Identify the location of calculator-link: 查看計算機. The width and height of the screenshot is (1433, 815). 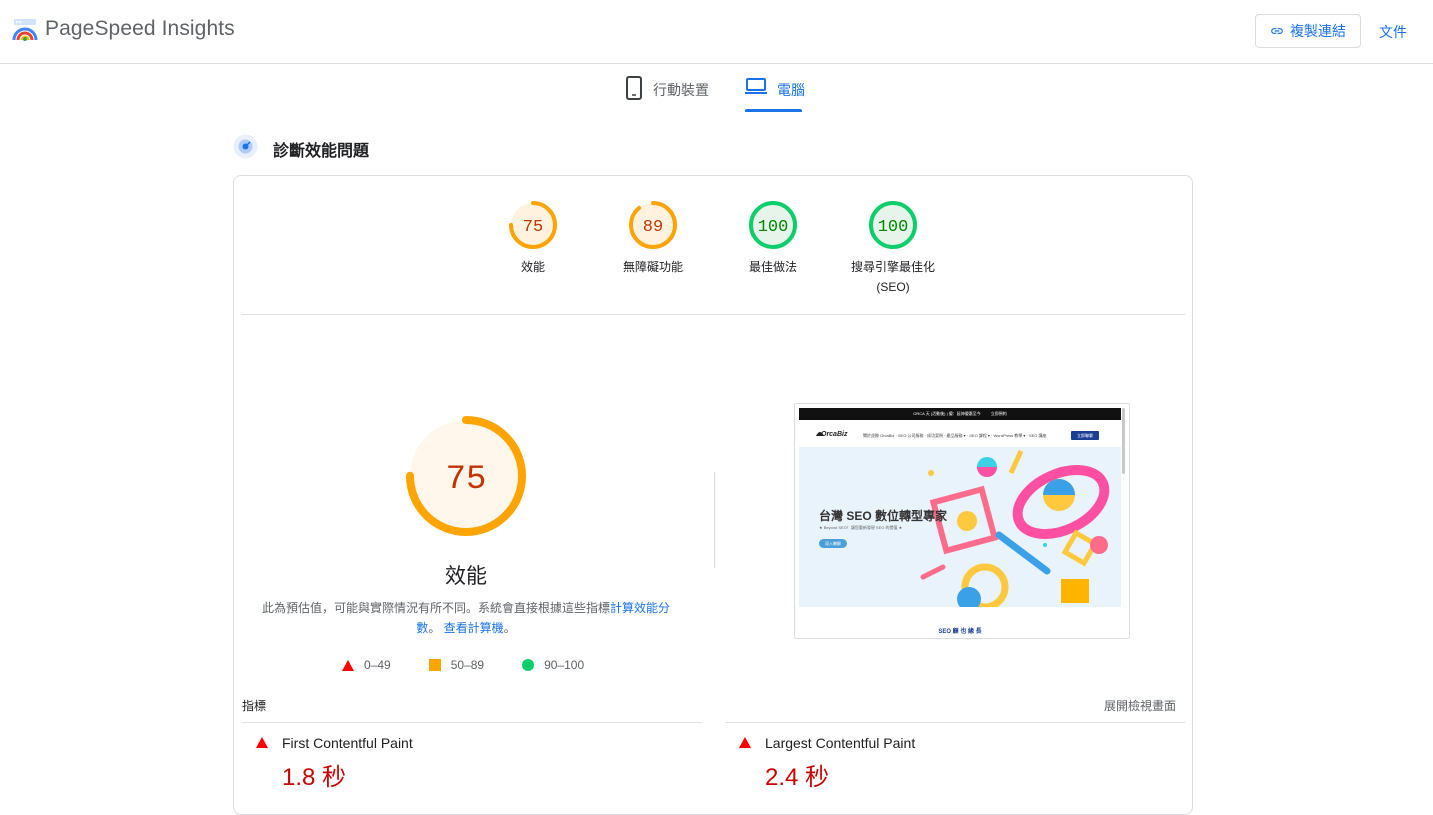
(474, 628).